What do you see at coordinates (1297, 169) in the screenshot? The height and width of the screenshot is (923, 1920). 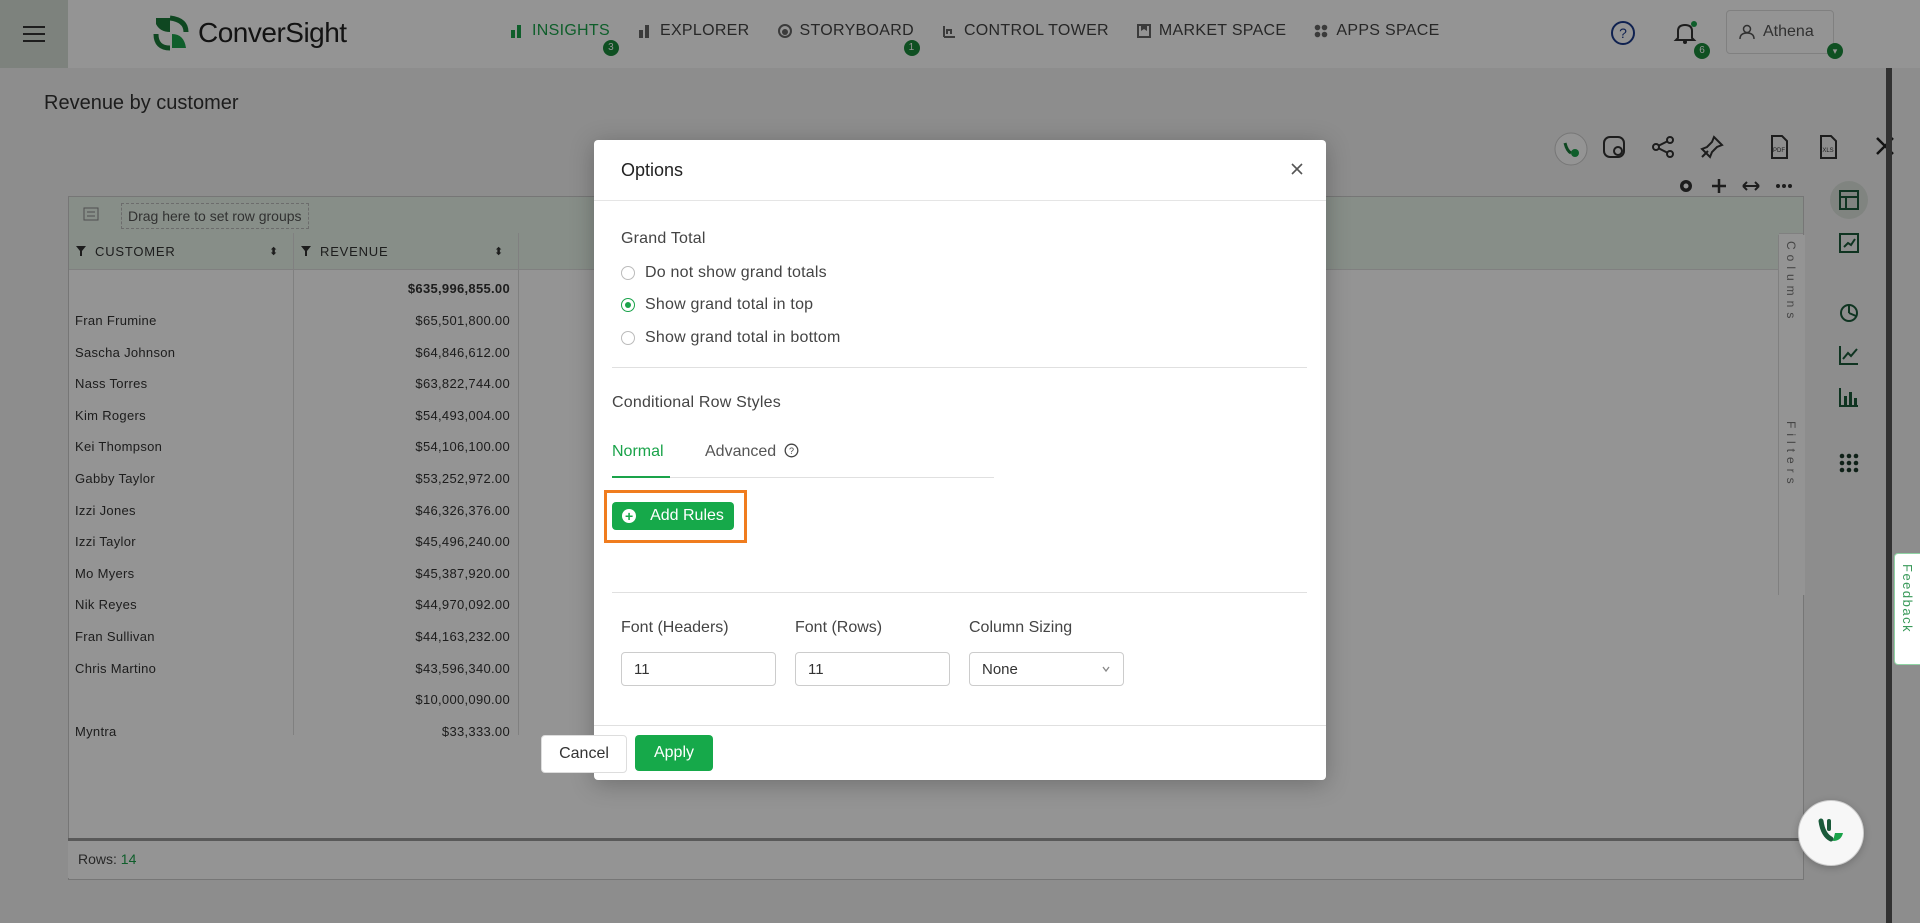 I see `close-icon` at bounding box center [1297, 169].